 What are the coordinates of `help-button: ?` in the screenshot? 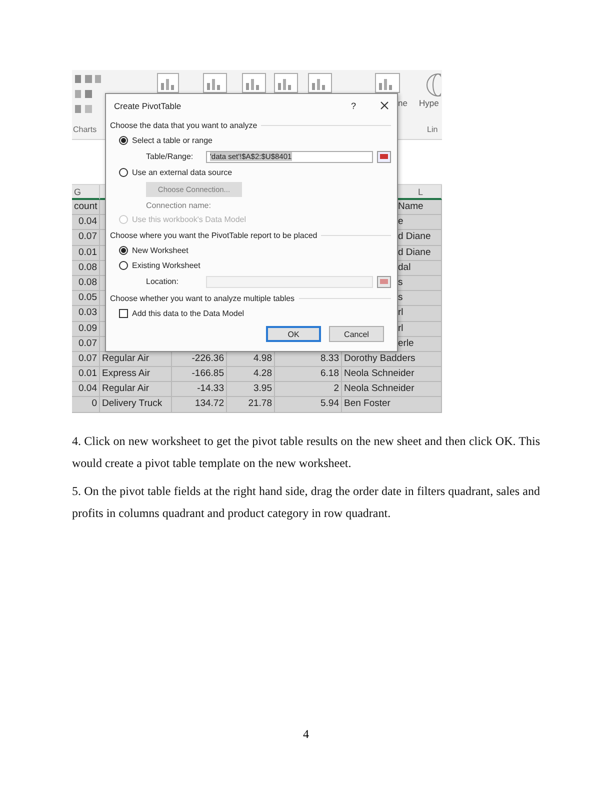 It's located at (353, 105).